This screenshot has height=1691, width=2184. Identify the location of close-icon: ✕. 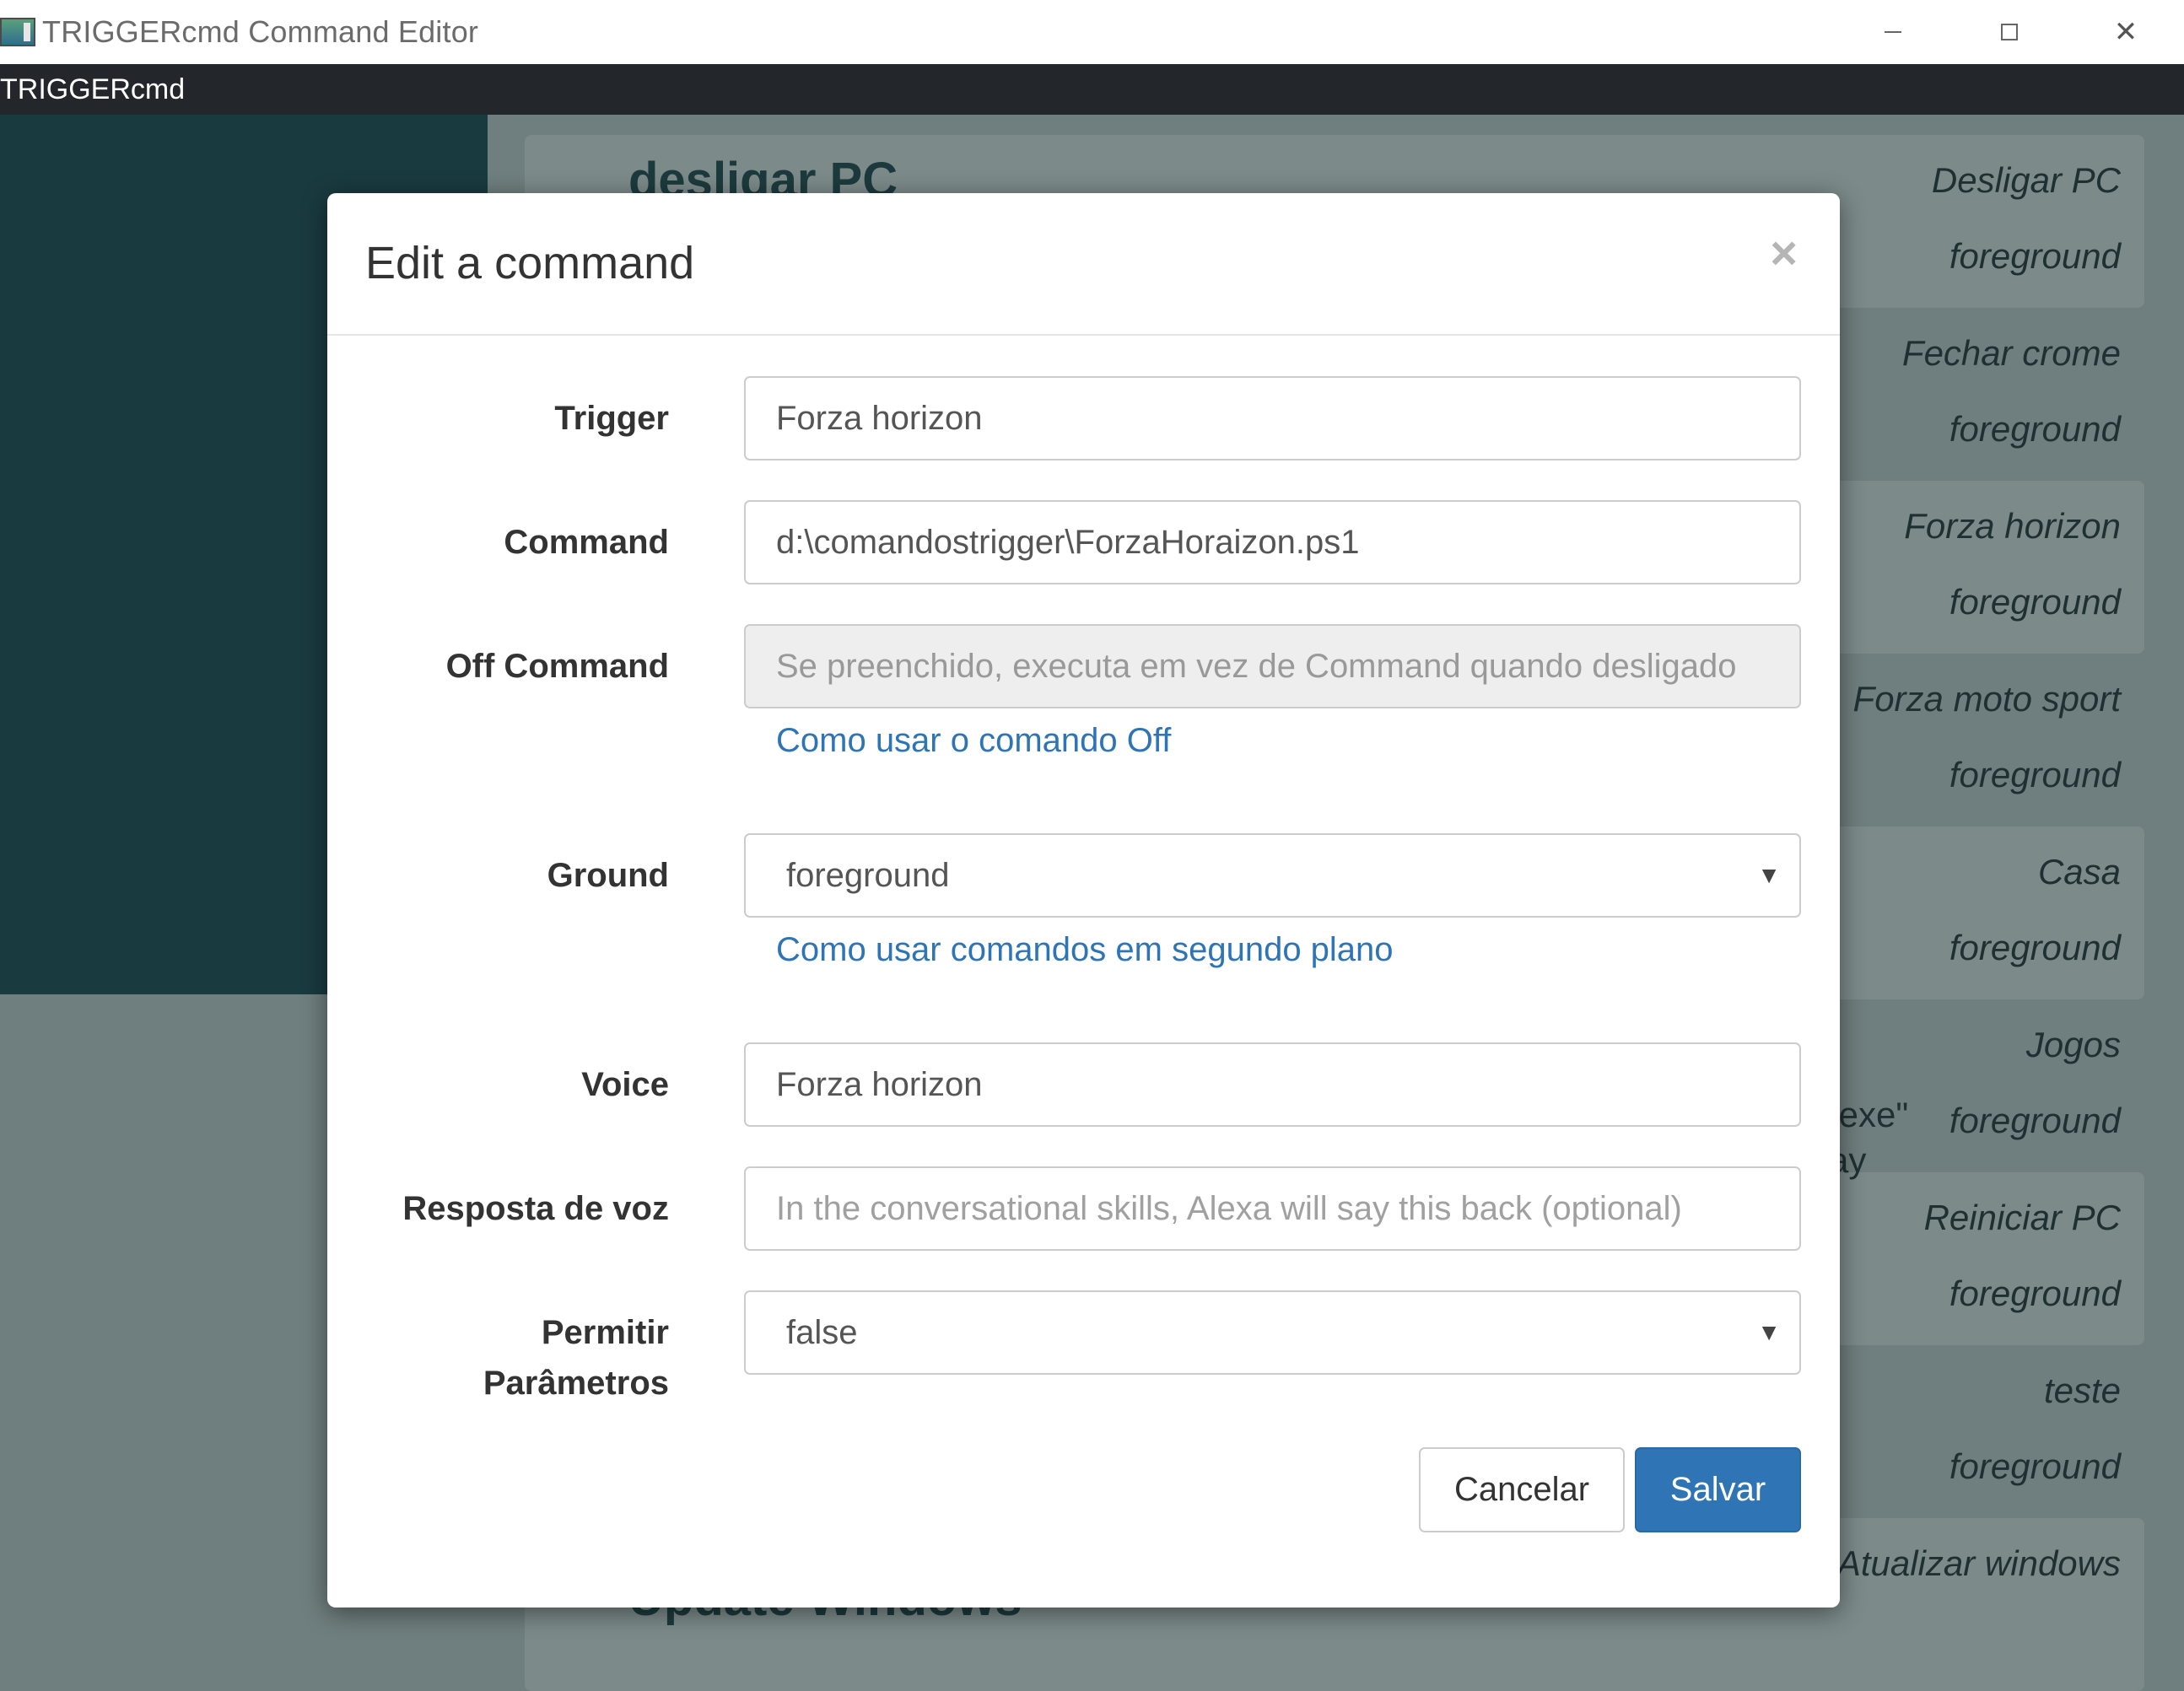
(2125, 32).